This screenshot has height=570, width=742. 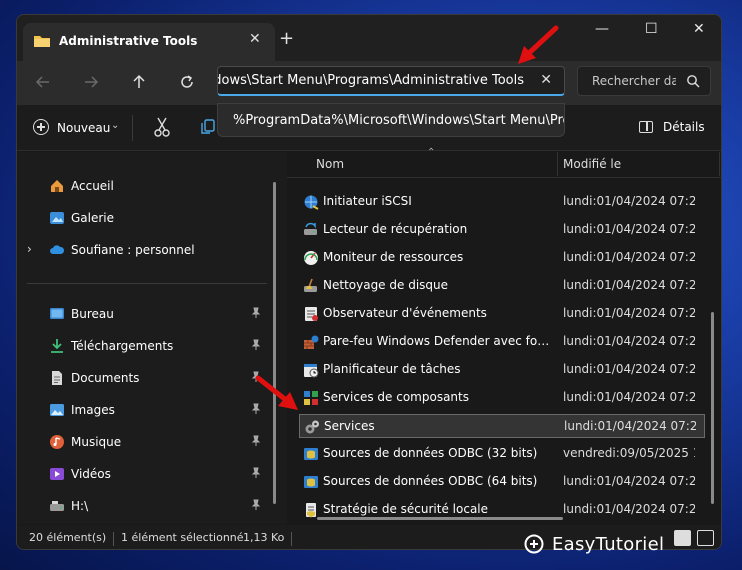 I want to click on gallery-icon, so click(x=57, y=218).